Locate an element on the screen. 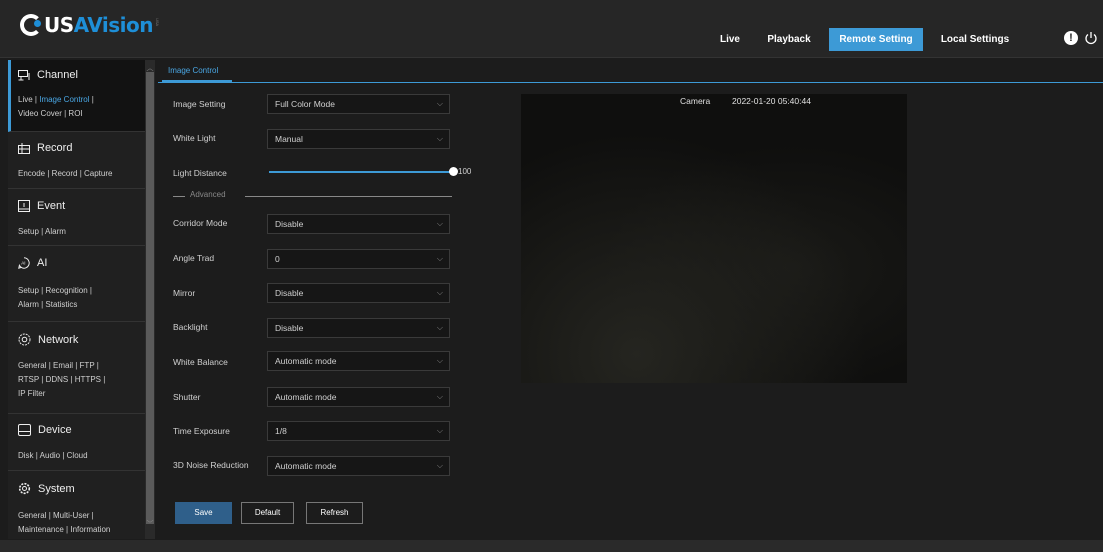 This screenshot has width=1103, height=552. record-icon is located at coordinates (24, 148).